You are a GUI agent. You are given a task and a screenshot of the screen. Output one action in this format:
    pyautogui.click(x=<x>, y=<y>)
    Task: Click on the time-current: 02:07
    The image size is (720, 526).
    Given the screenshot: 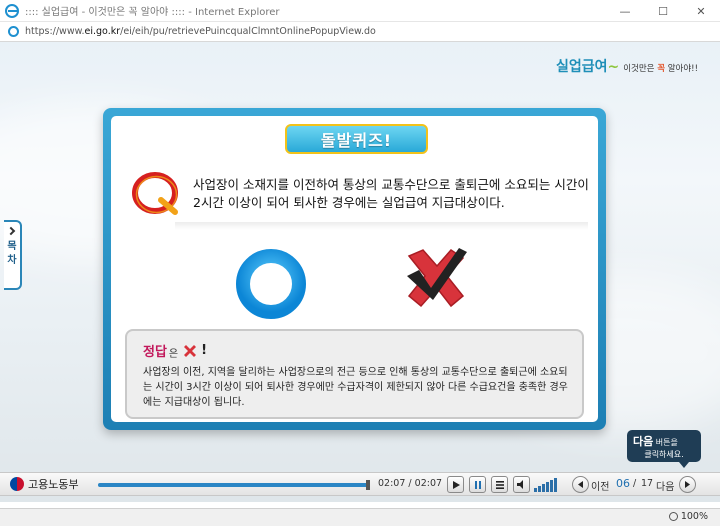 What is the action you would take?
    pyautogui.click(x=392, y=483)
    